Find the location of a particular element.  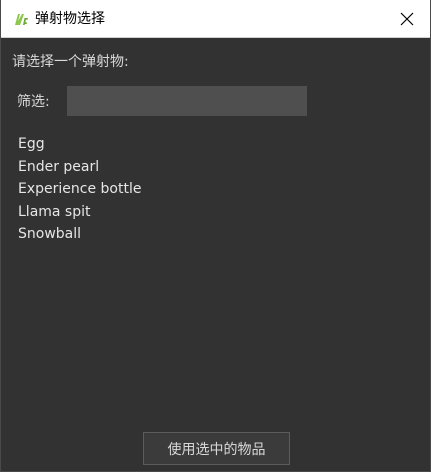

list-item: Snowball is located at coordinates (216, 234).